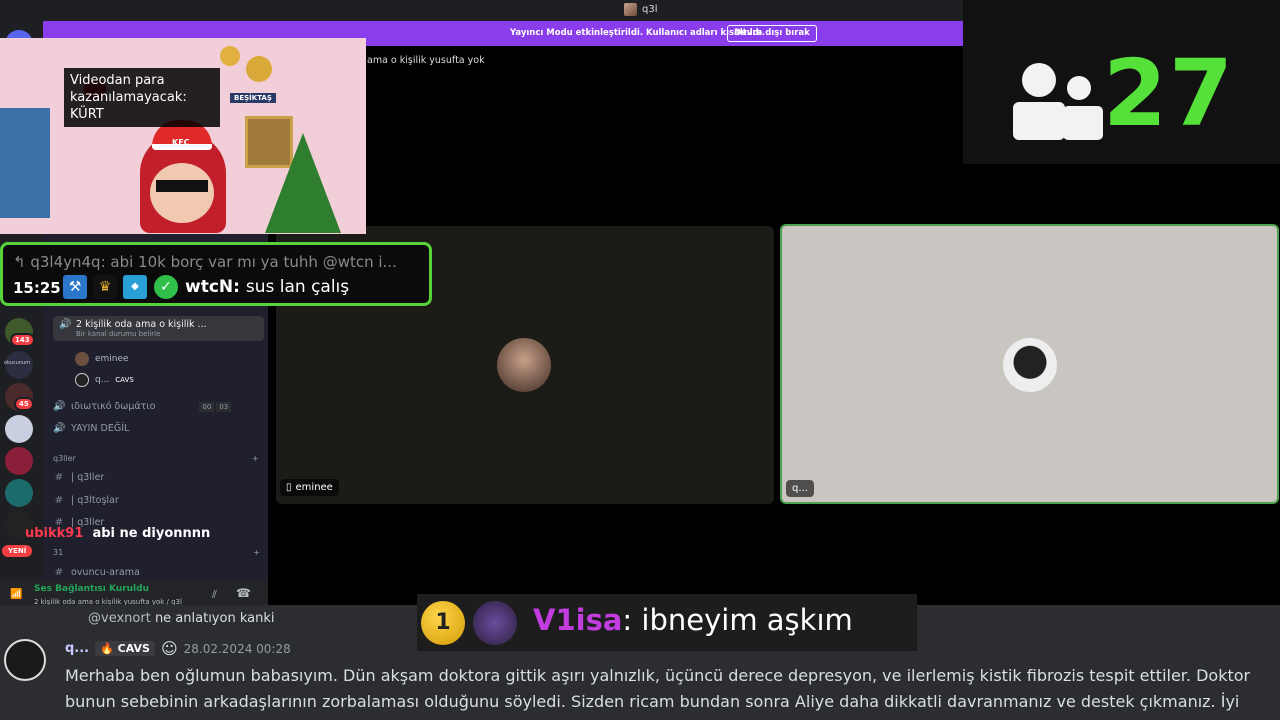 This screenshot has width=1280, height=720. I want to click on noise-suppression-icon: ⫽, so click(214, 595).